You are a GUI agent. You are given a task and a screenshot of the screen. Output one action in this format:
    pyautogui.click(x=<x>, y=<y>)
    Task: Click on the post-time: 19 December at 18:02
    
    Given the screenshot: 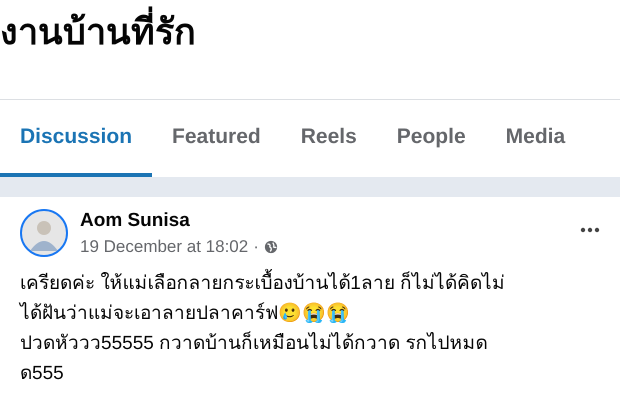 What is the action you would take?
    pyautogui.click(x=164, y=247)
    